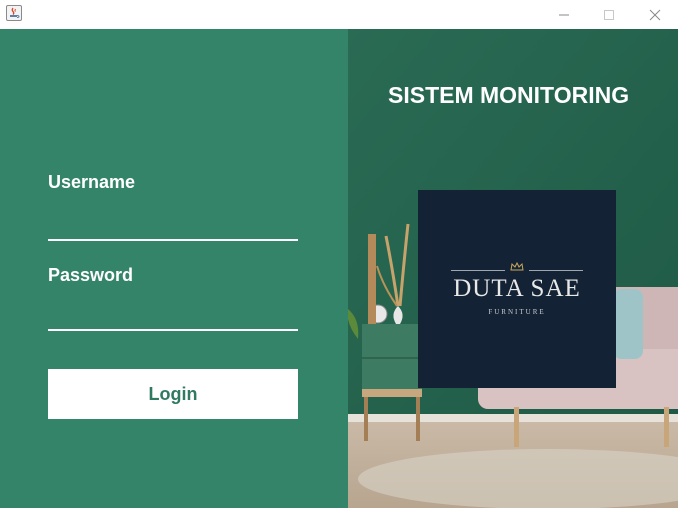 Image resolution: width=678 pixels, height=508 pixels. I want to click on minimize-button, so click(564, 14).